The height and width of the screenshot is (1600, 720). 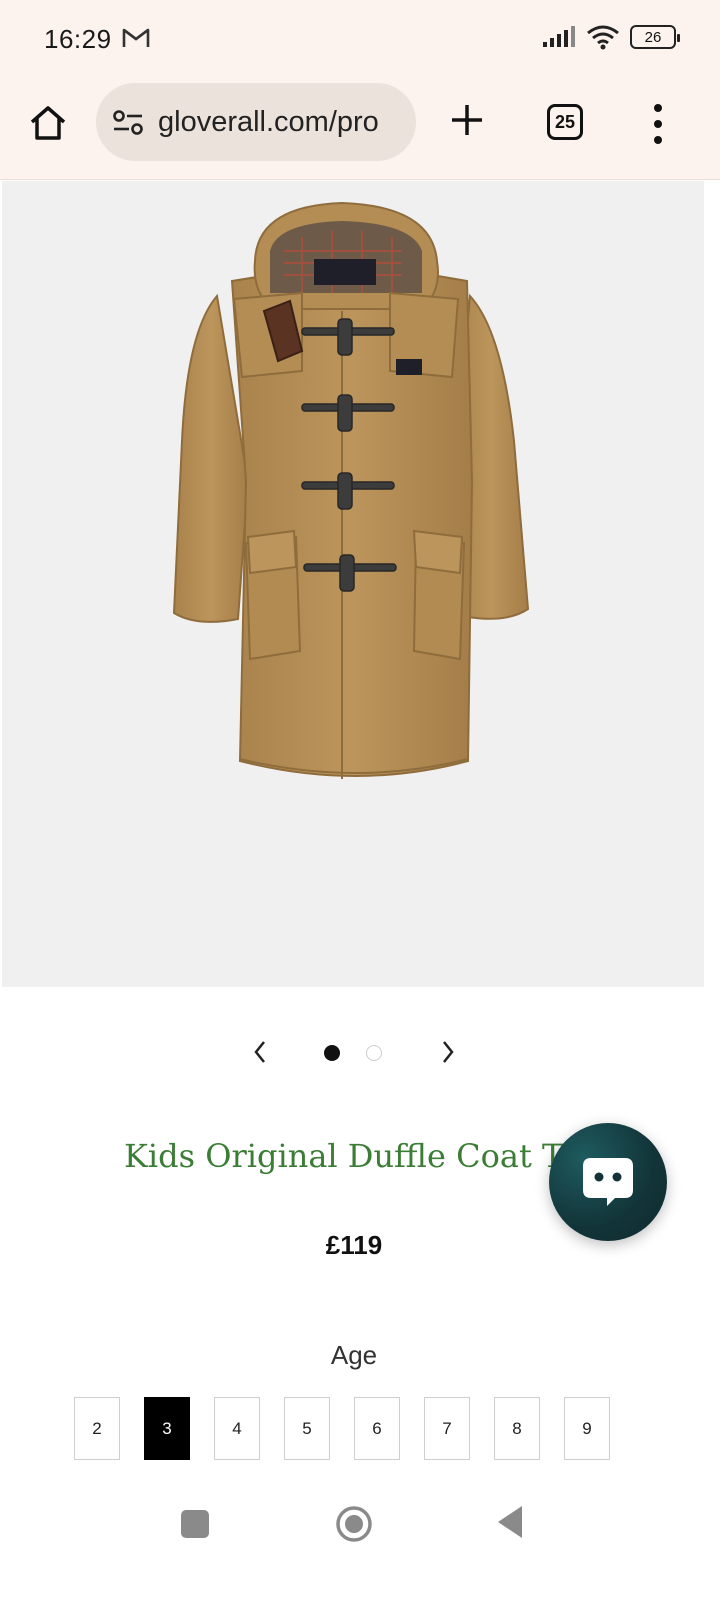 I want to click on system-nav-bar, so click(x=360, y=1544).